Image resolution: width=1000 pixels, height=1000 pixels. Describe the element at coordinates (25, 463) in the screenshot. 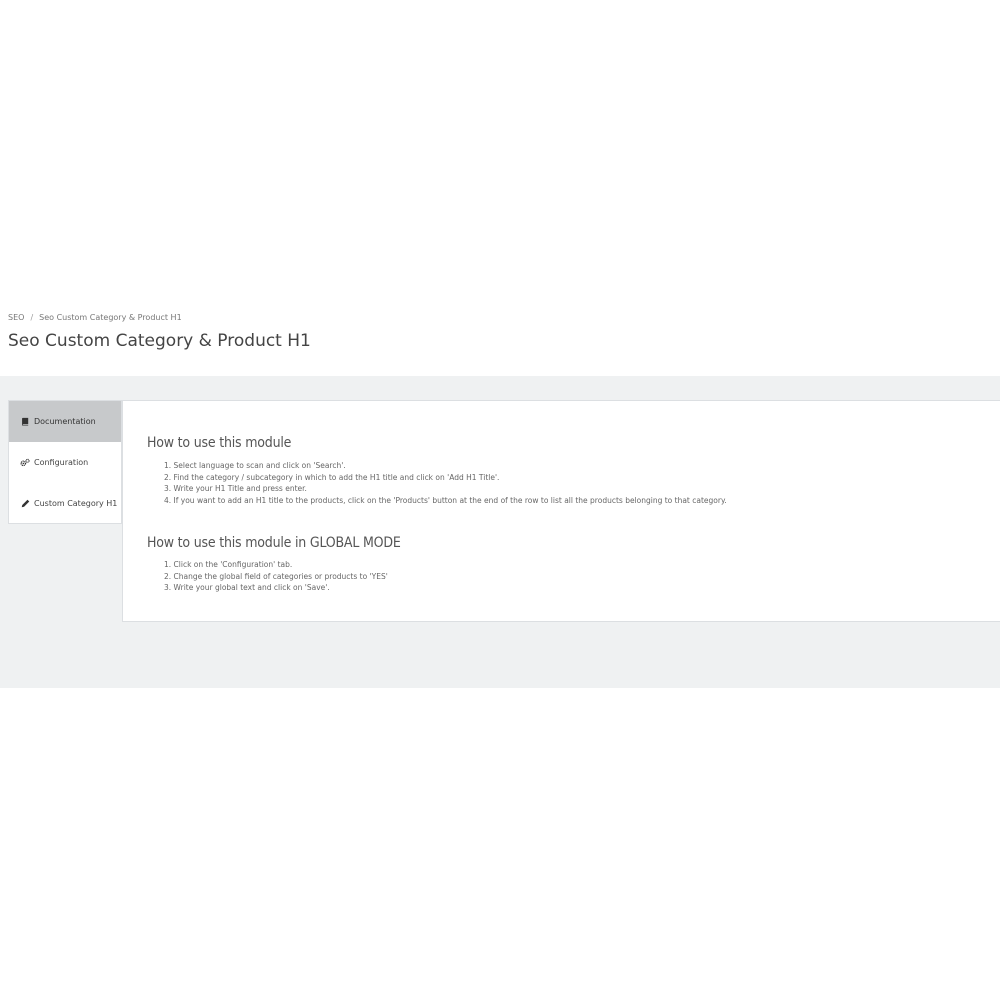

I see `gears-icon` at that location.